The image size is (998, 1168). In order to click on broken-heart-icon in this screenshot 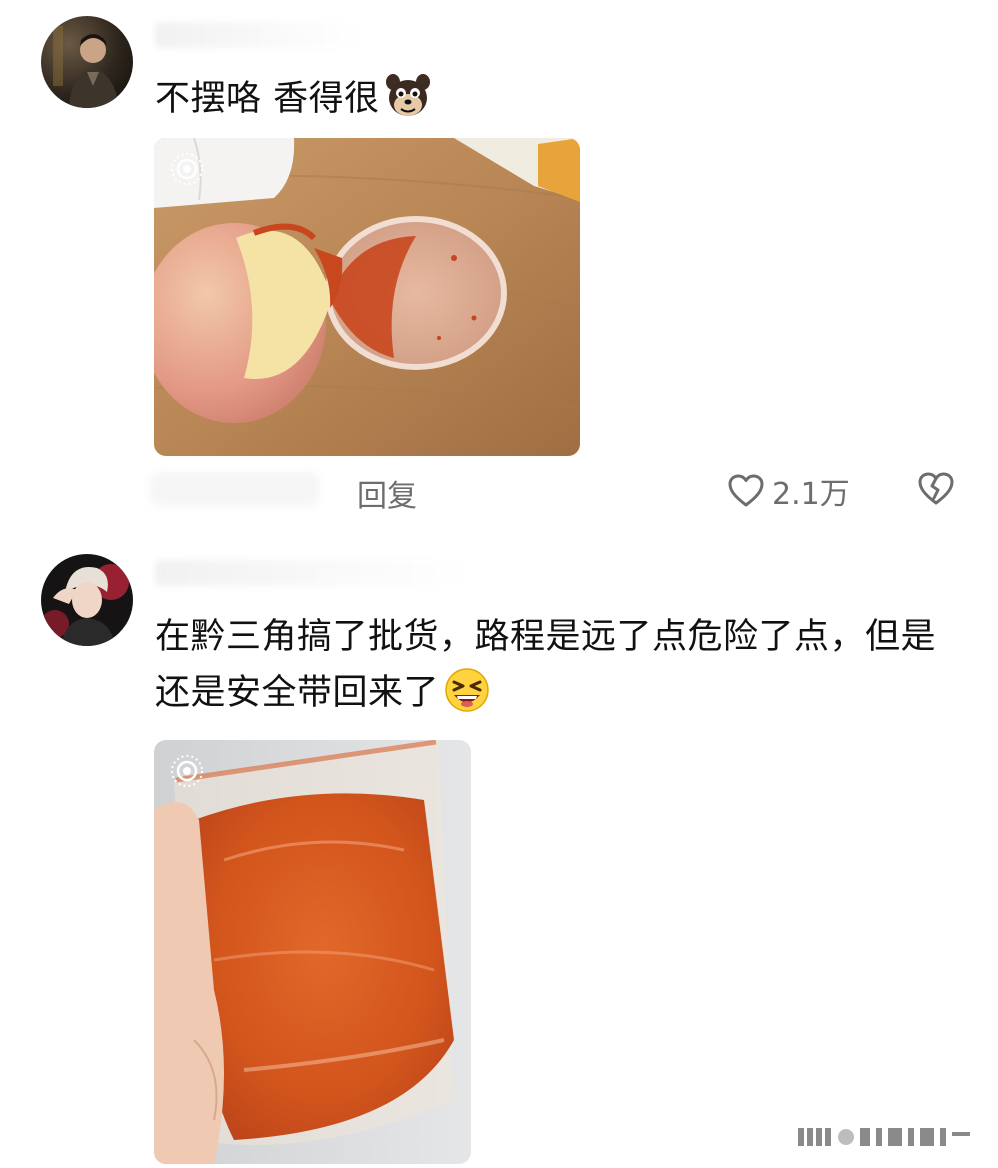, I will do `click(936, 488)`.